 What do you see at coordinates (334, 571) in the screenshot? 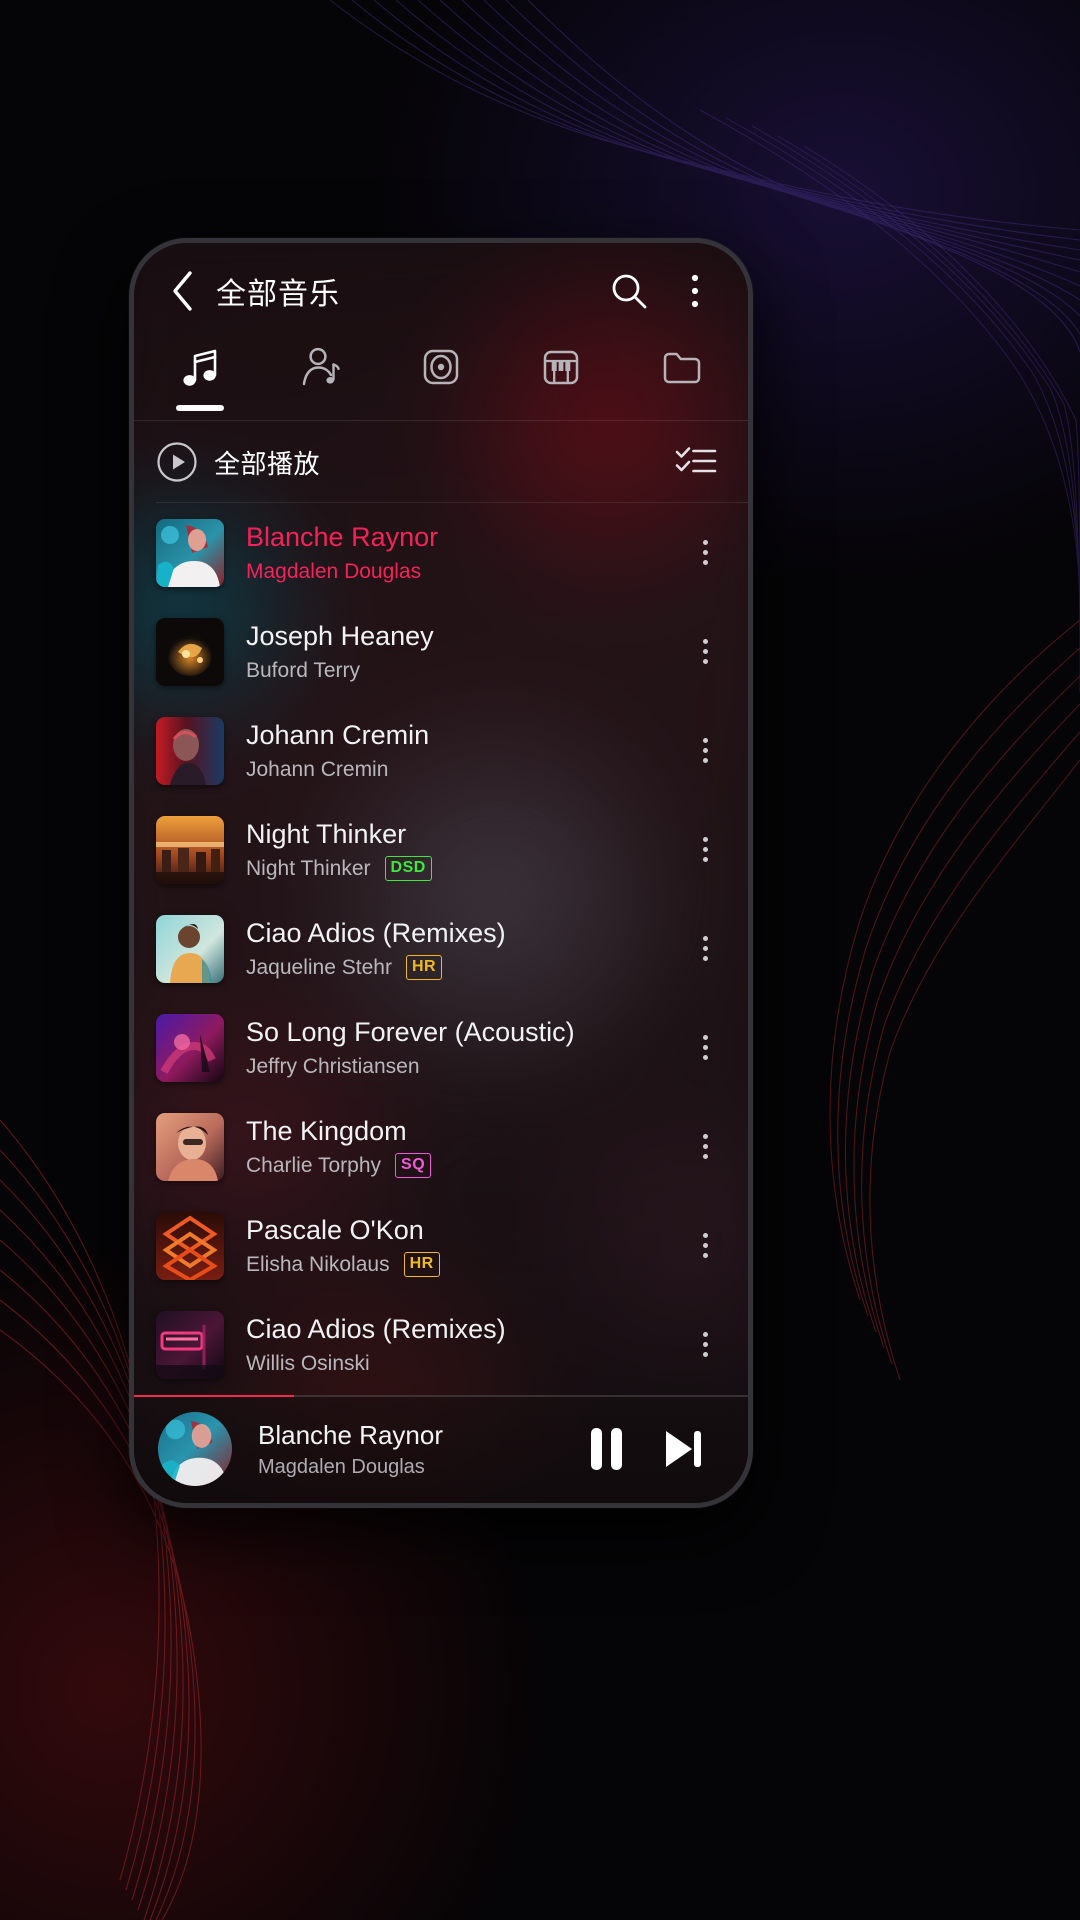
I see `song-artist: Magdalen Douglas` at bounding box center [334, 571].